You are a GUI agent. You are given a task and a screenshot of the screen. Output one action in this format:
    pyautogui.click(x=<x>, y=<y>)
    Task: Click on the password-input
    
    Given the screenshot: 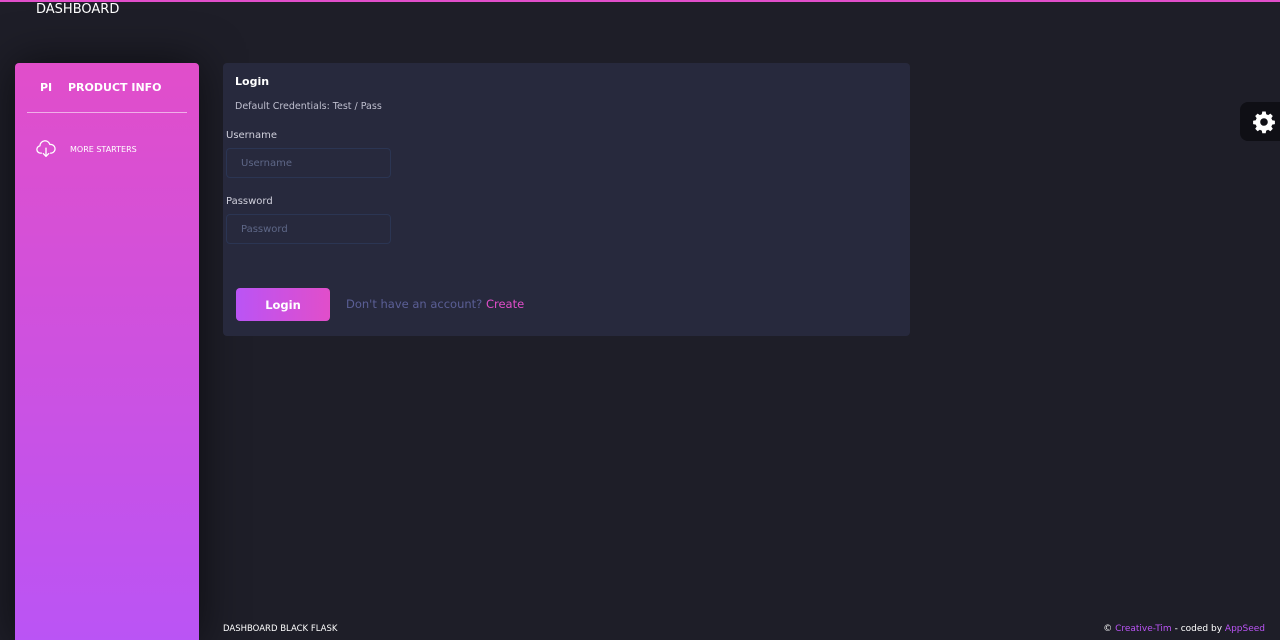 What is the action you would take?
    pyautogui.click(x=308, y=229)
    